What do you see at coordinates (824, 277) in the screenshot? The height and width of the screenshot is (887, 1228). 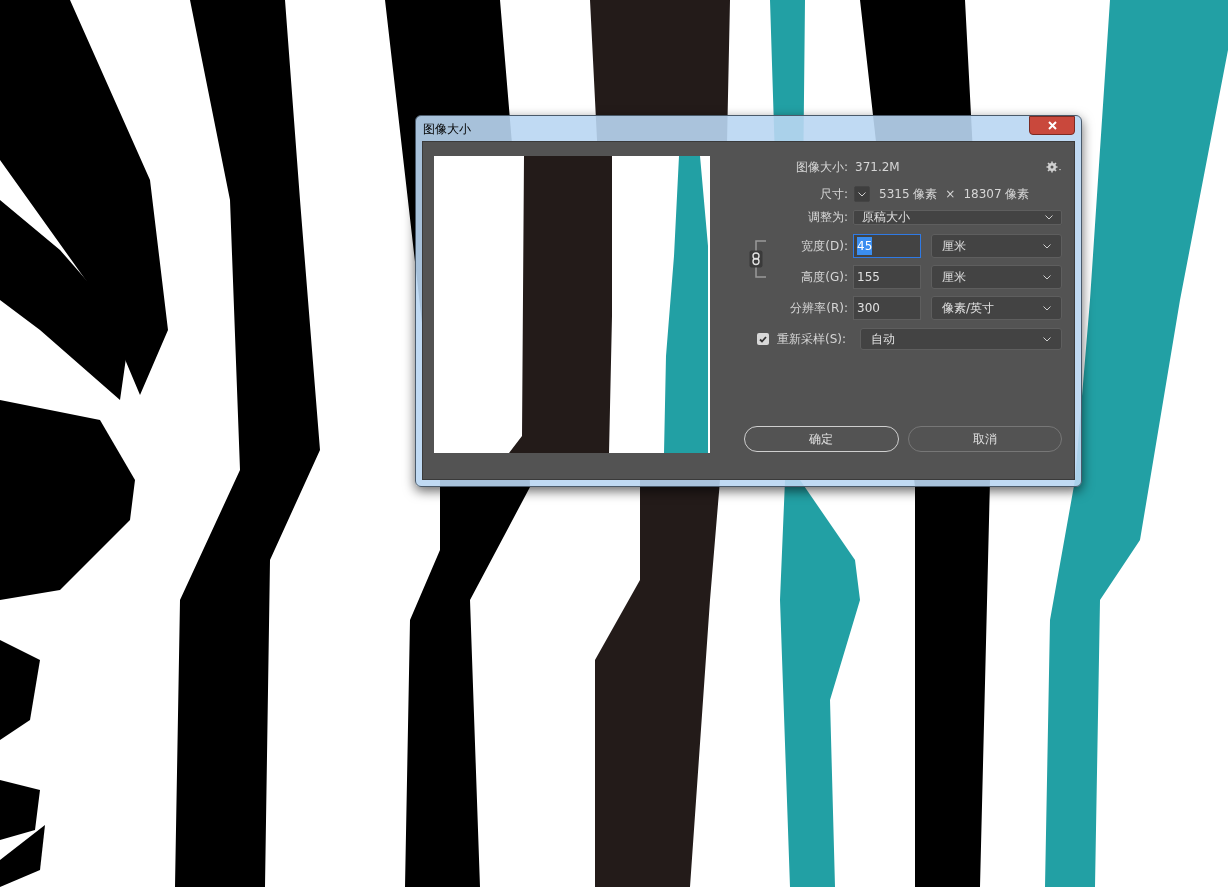 I see `field-label: 高度(G):` at bounding box center [824, 277].